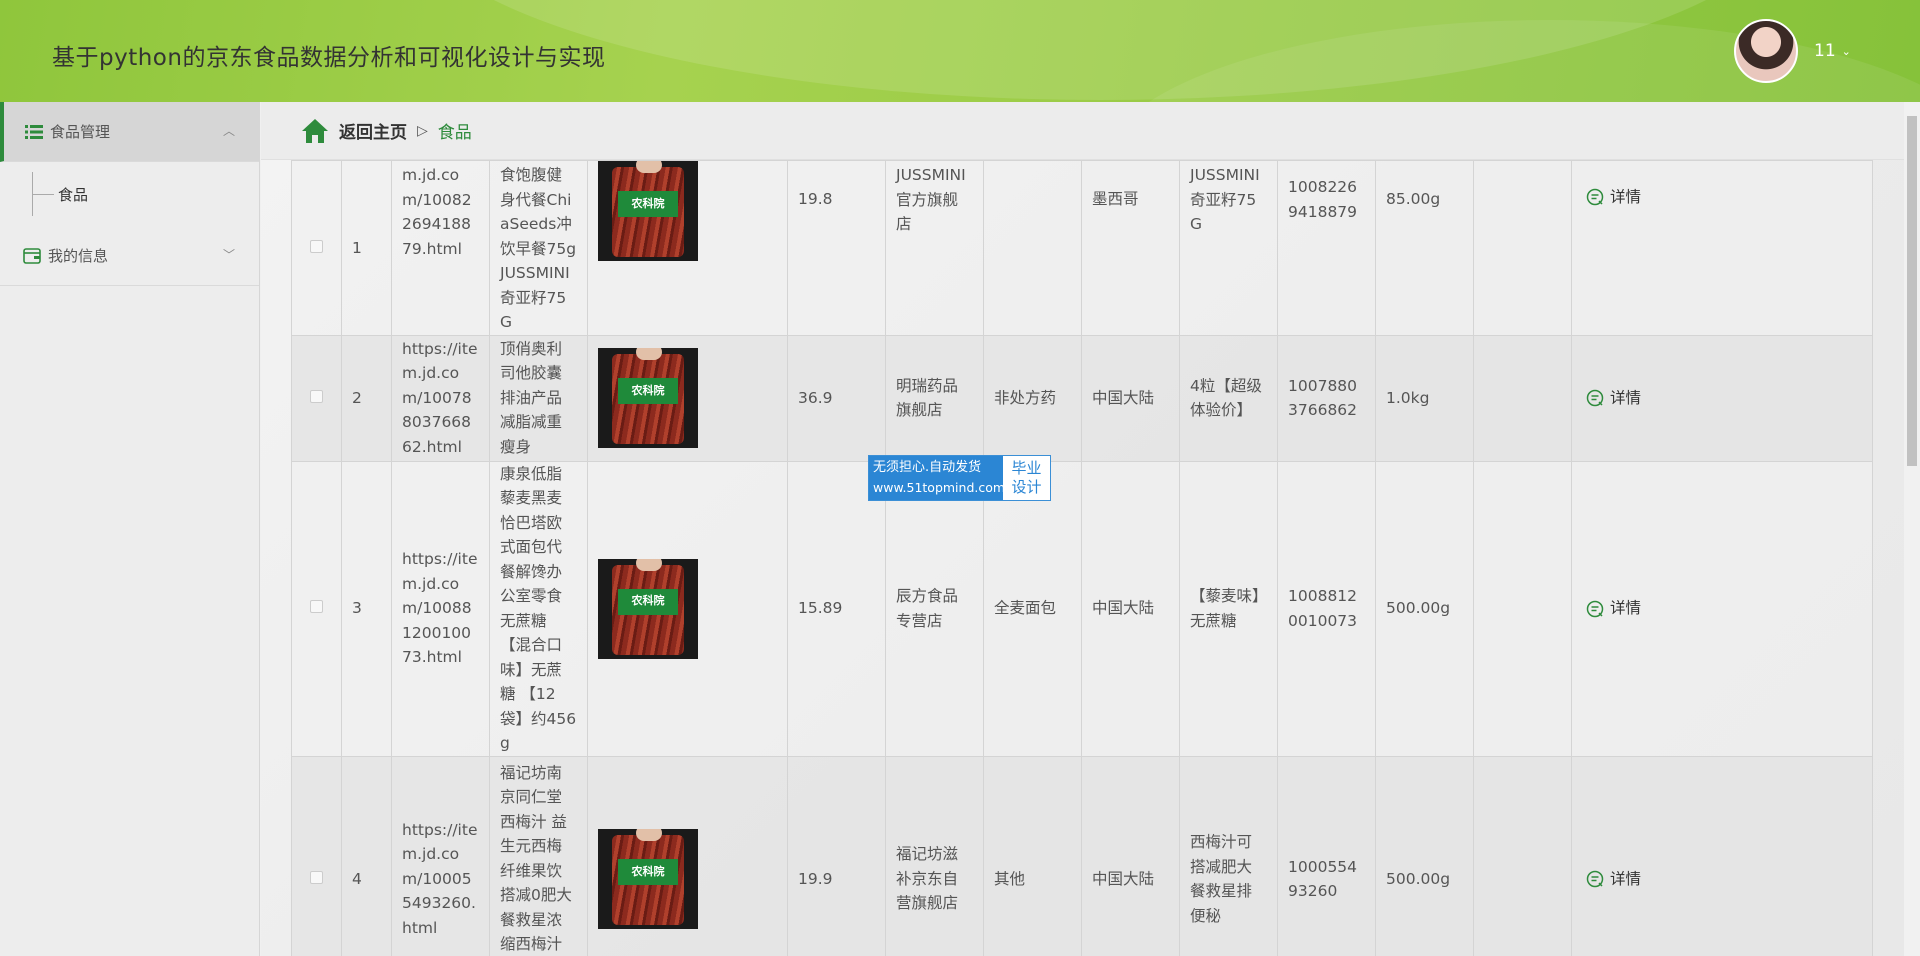  What do you see at coordinates (1228, 248) in the screenshot?
I see `cell-spec: JUSSMINI奇亚籽75G` at bounding box center [1228, 248].